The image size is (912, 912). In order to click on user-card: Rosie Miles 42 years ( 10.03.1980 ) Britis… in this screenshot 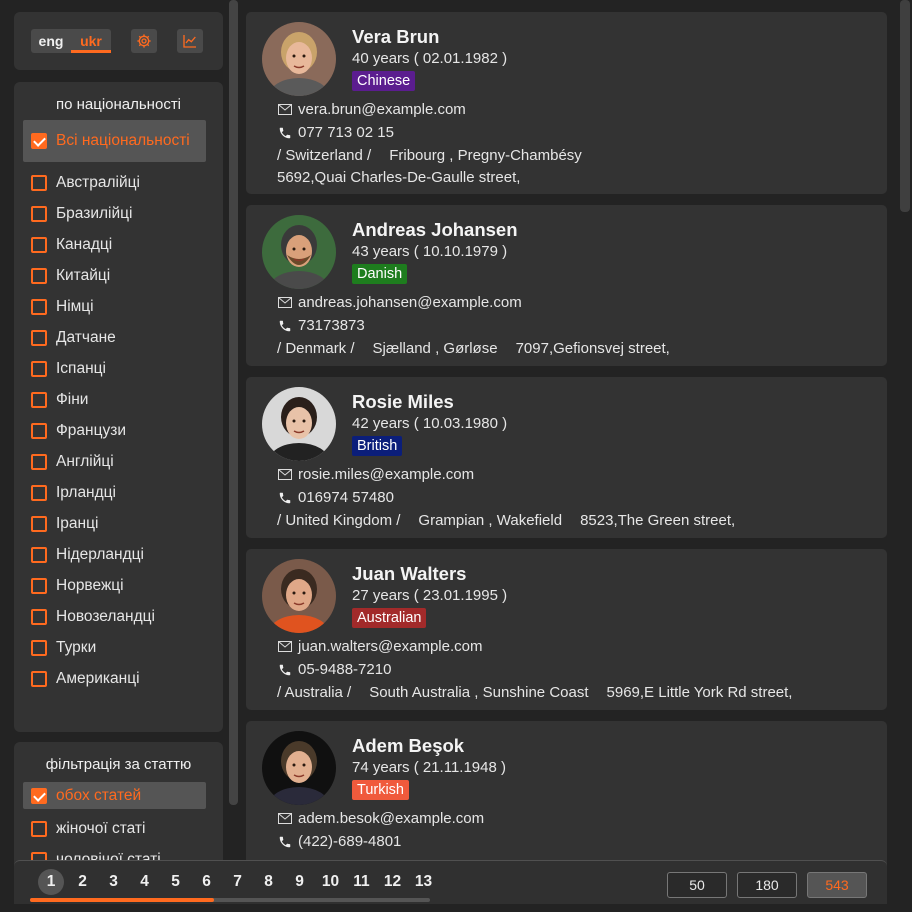, I will do `click(566, 457)`.